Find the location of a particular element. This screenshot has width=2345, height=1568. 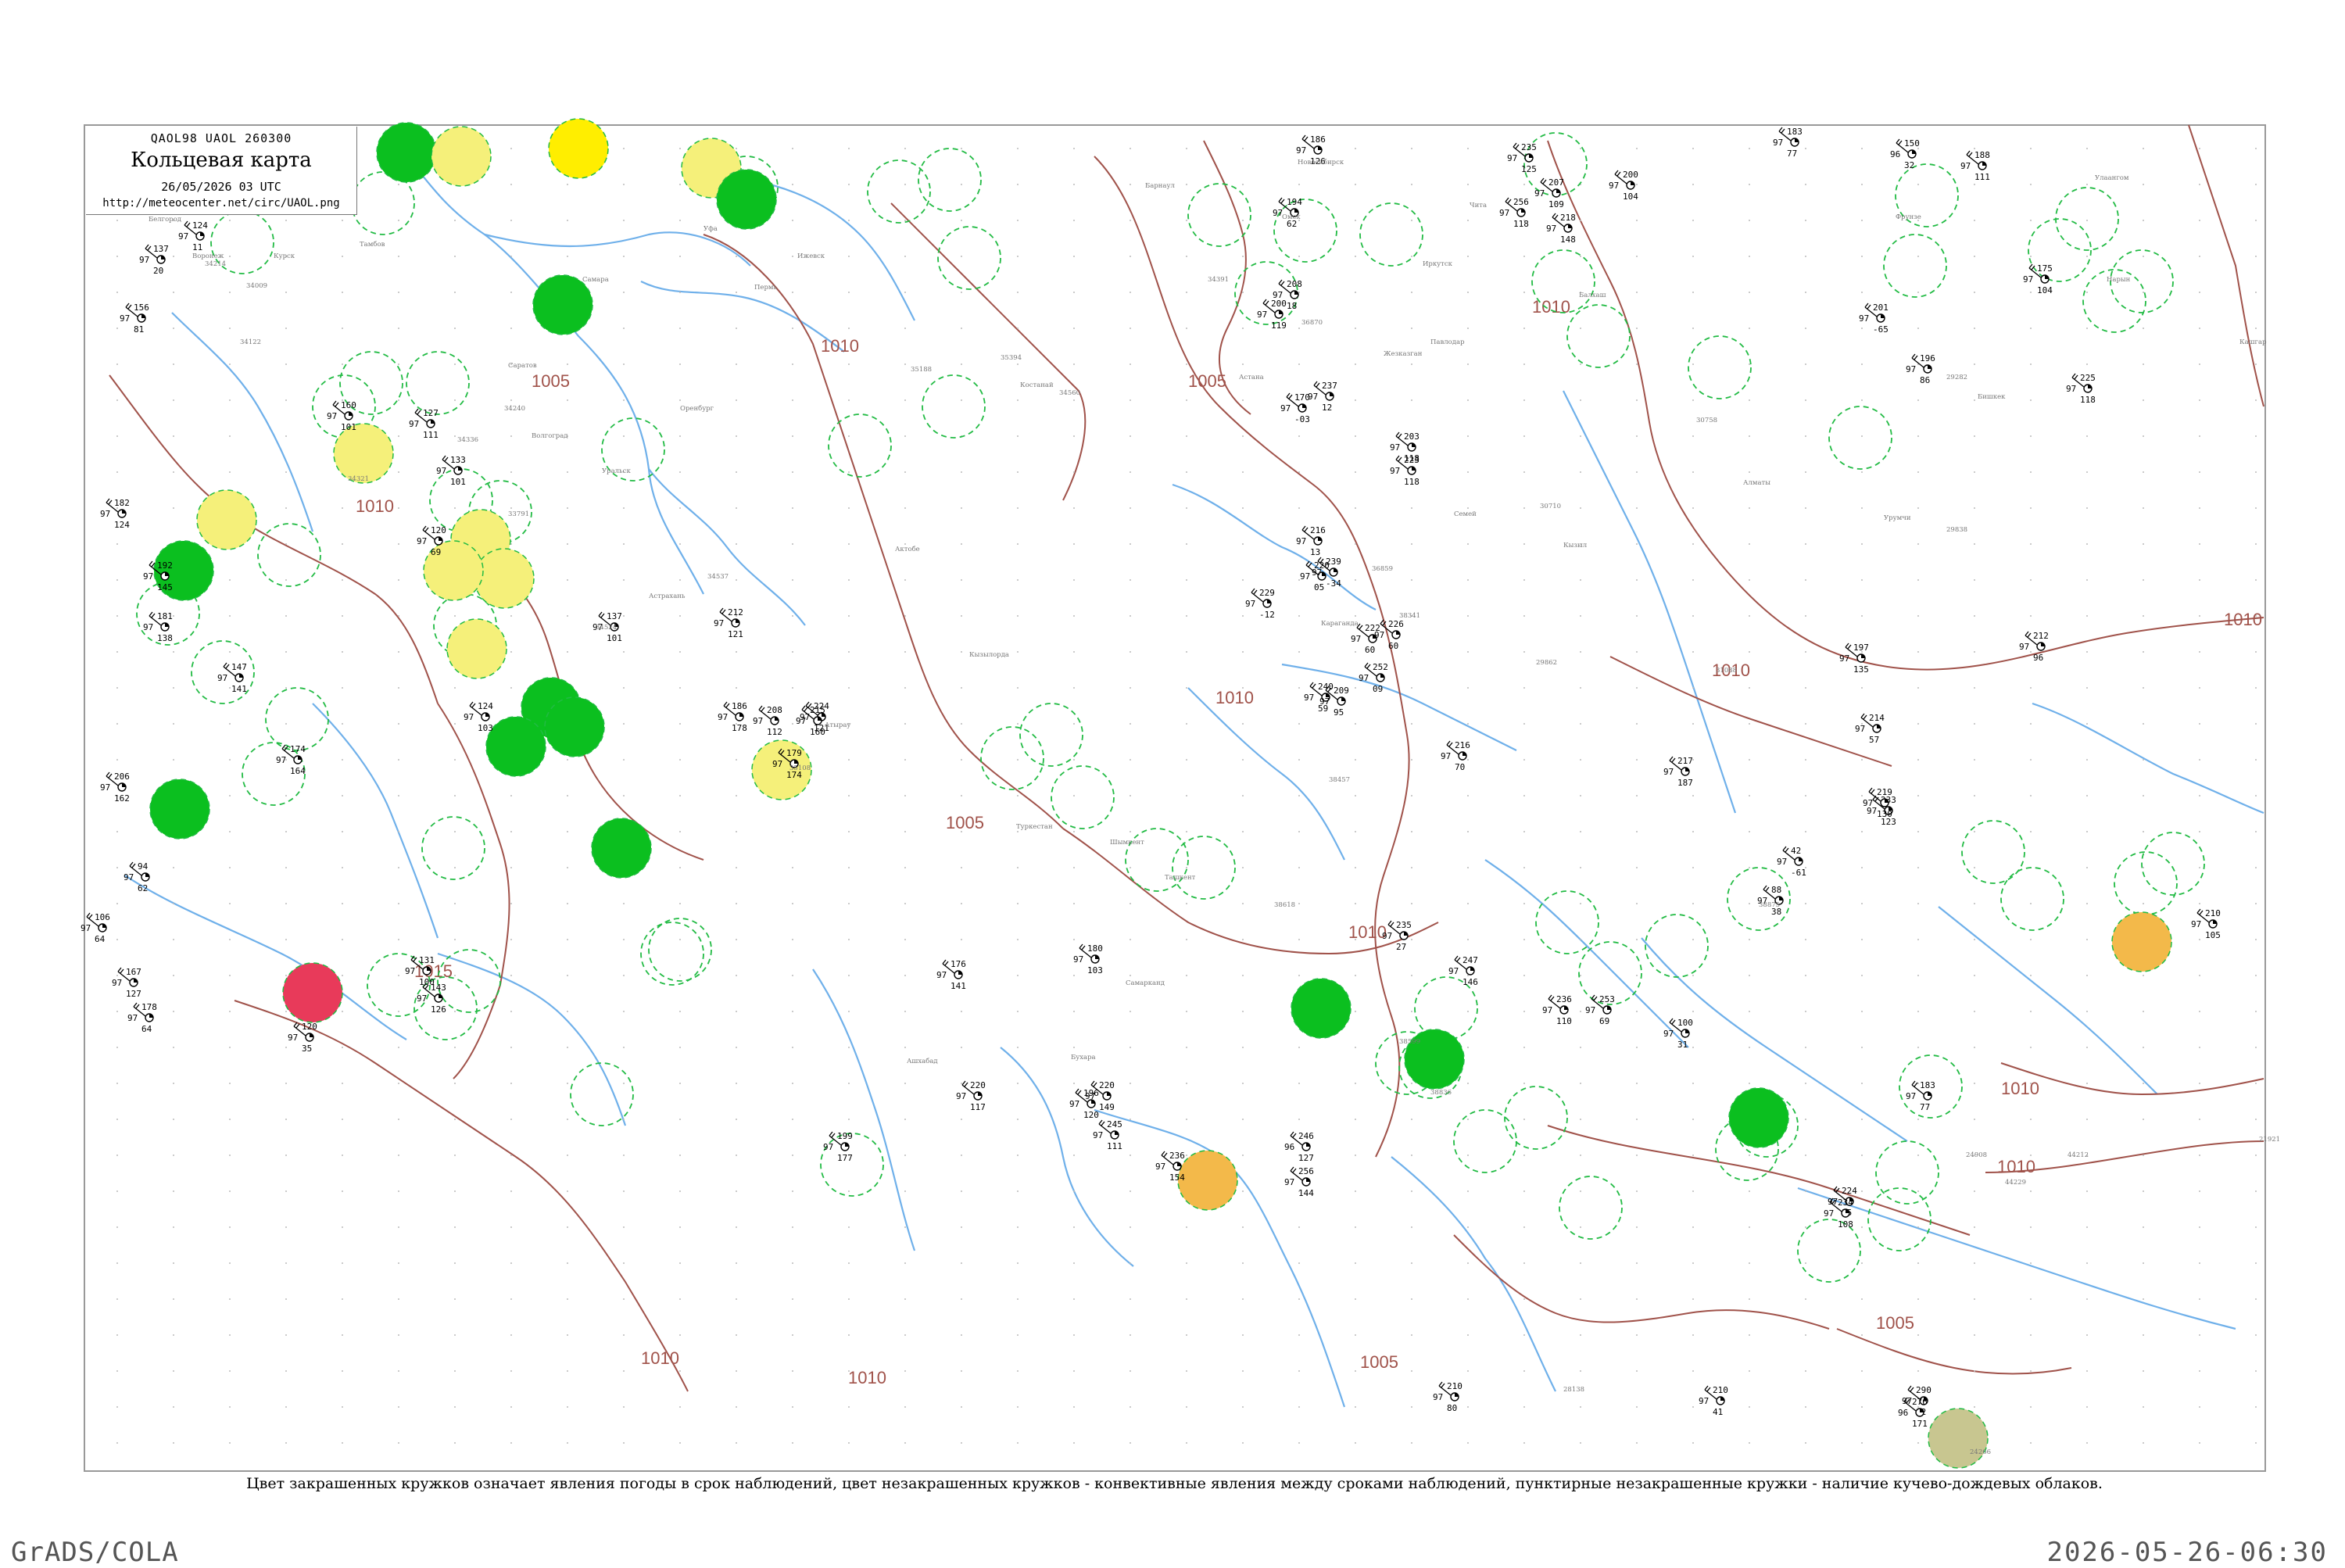

phenomena-circle is located at coordinates (504, 578).